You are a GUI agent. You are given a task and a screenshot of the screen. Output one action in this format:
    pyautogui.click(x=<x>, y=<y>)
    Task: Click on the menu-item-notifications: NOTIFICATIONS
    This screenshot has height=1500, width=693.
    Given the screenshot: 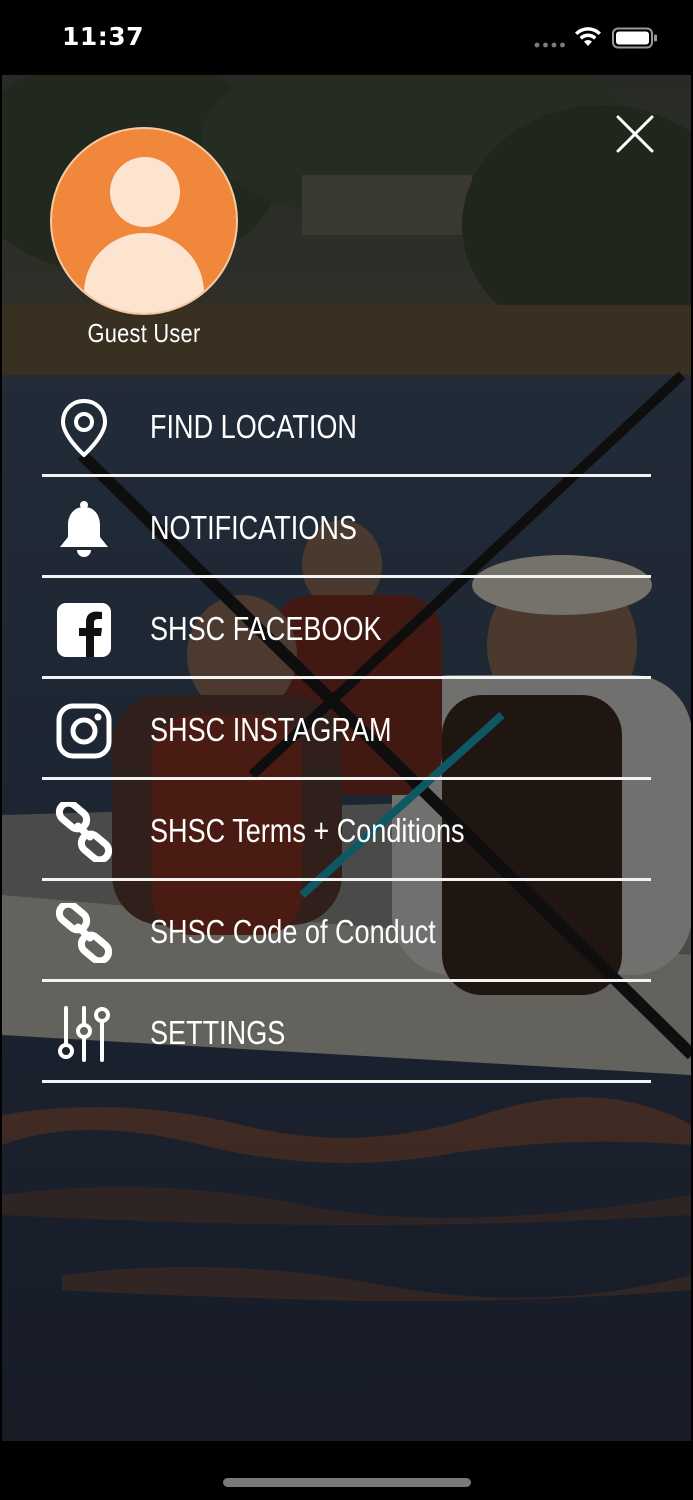 What is the action you would take?
    pyautogui.click(x=346, y=527)
    